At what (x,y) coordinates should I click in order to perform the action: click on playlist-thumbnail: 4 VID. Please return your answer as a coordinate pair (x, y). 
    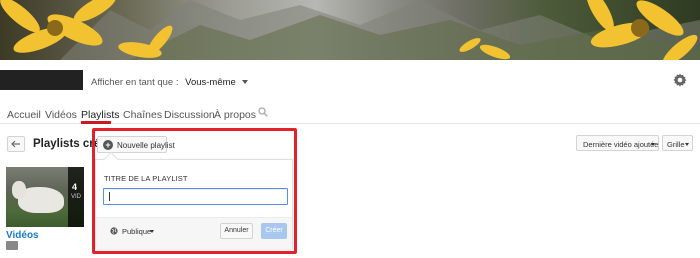
    Looking at the image, I should click on (45, 197).